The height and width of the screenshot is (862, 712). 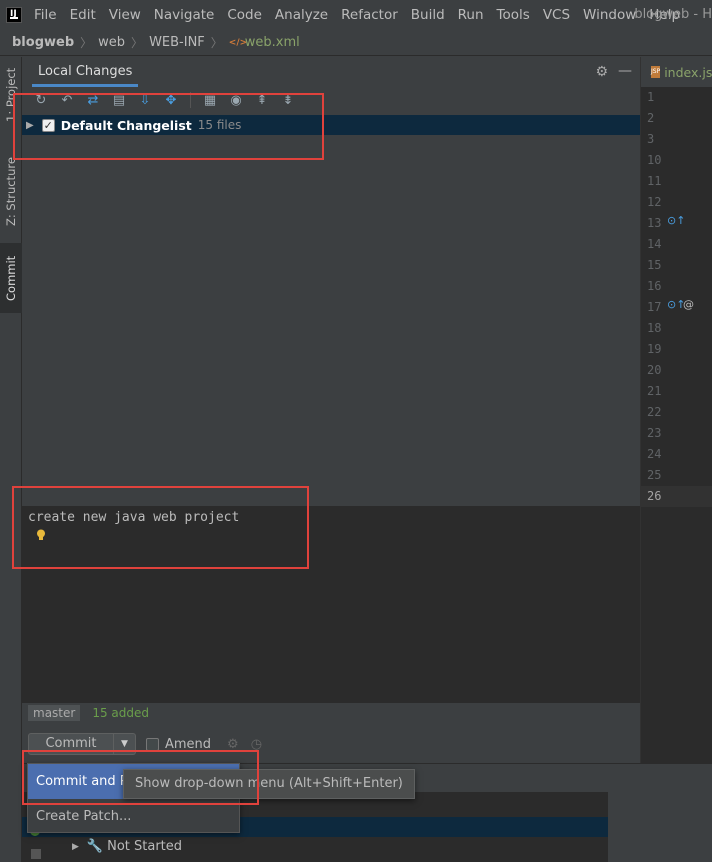 What do you see at coordinates (83, 15) in the screenshot?
I see `menu-edit: Edit` at bounding box center [83, 15].